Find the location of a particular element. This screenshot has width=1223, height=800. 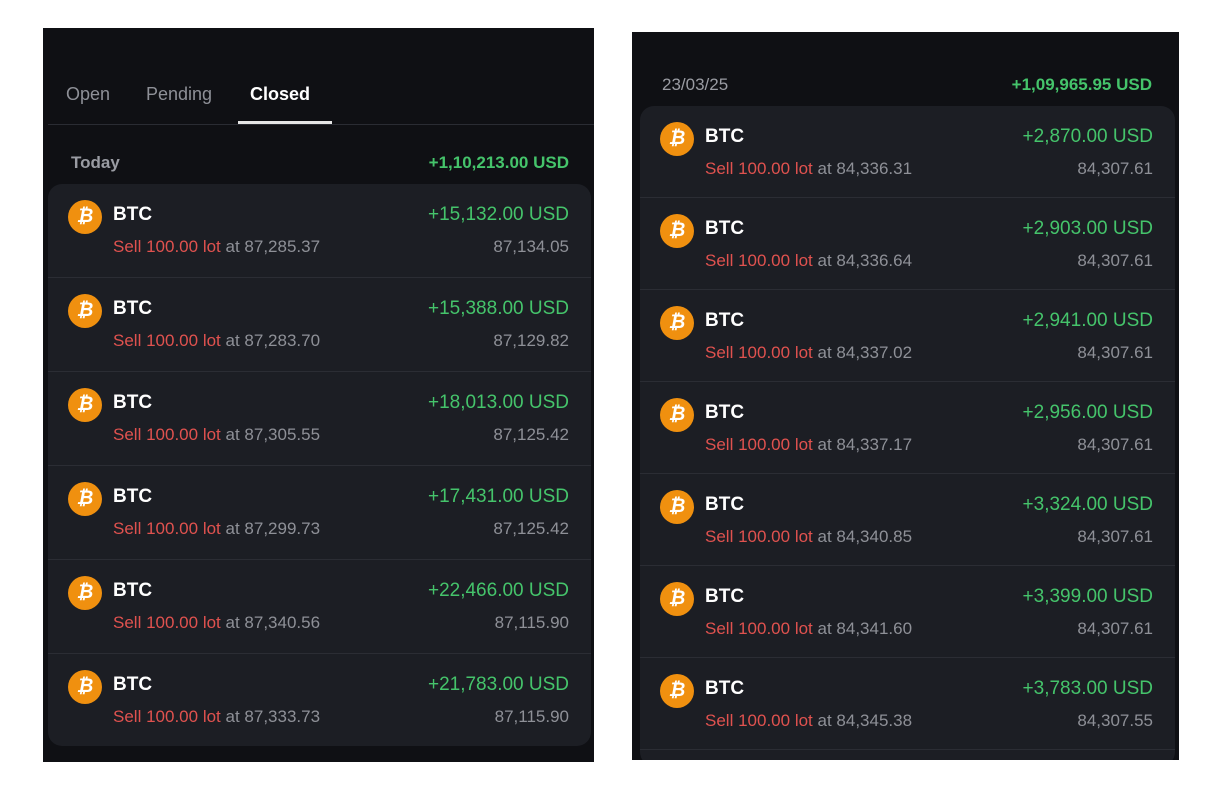

trade-open-price: at 84,336.64 is located at coordinates (865, 260).